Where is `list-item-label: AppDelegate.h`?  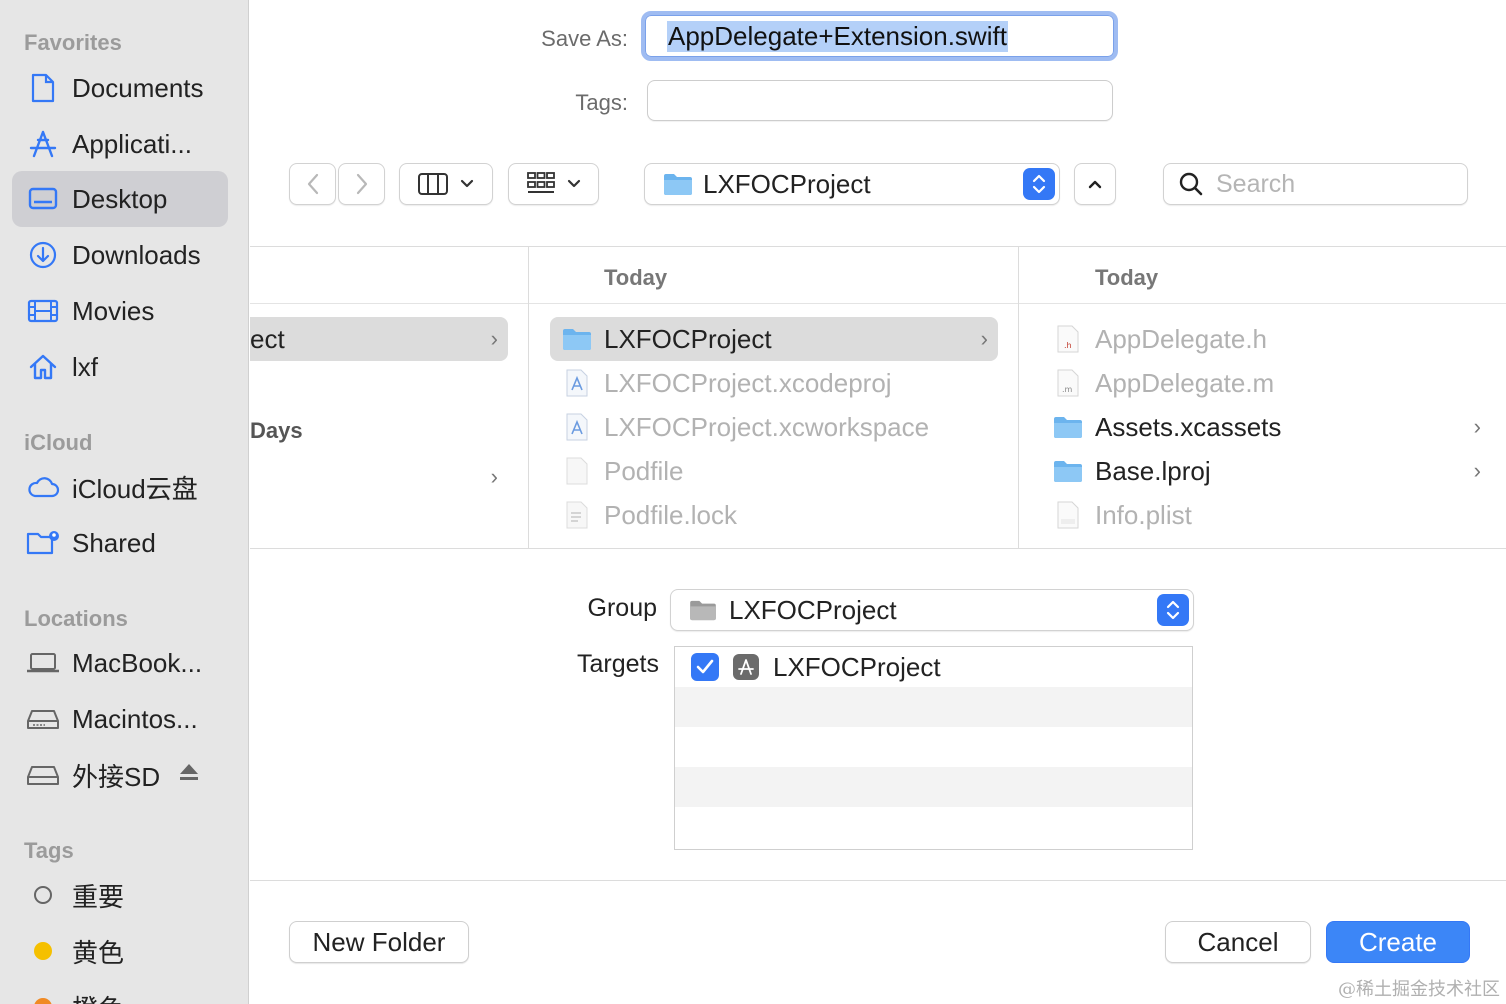 list-item-label: AppDelegate.h is located at coordinates (1181, 338).